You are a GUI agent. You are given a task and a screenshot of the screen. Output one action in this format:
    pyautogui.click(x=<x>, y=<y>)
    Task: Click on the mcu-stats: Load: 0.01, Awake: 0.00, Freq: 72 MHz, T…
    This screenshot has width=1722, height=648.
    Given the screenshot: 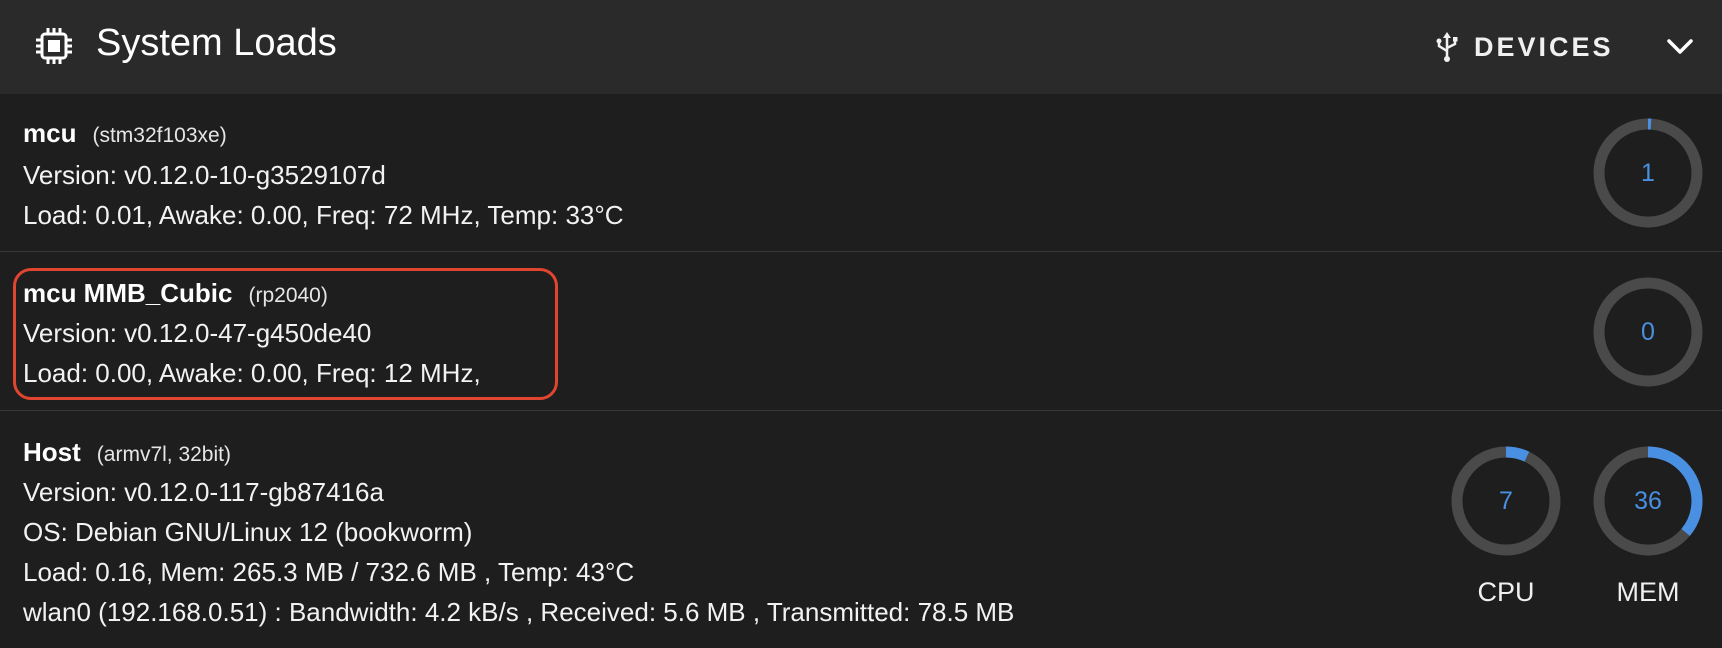 What is the action you would take?
    pyautogui.click(x=323, y=215)
    